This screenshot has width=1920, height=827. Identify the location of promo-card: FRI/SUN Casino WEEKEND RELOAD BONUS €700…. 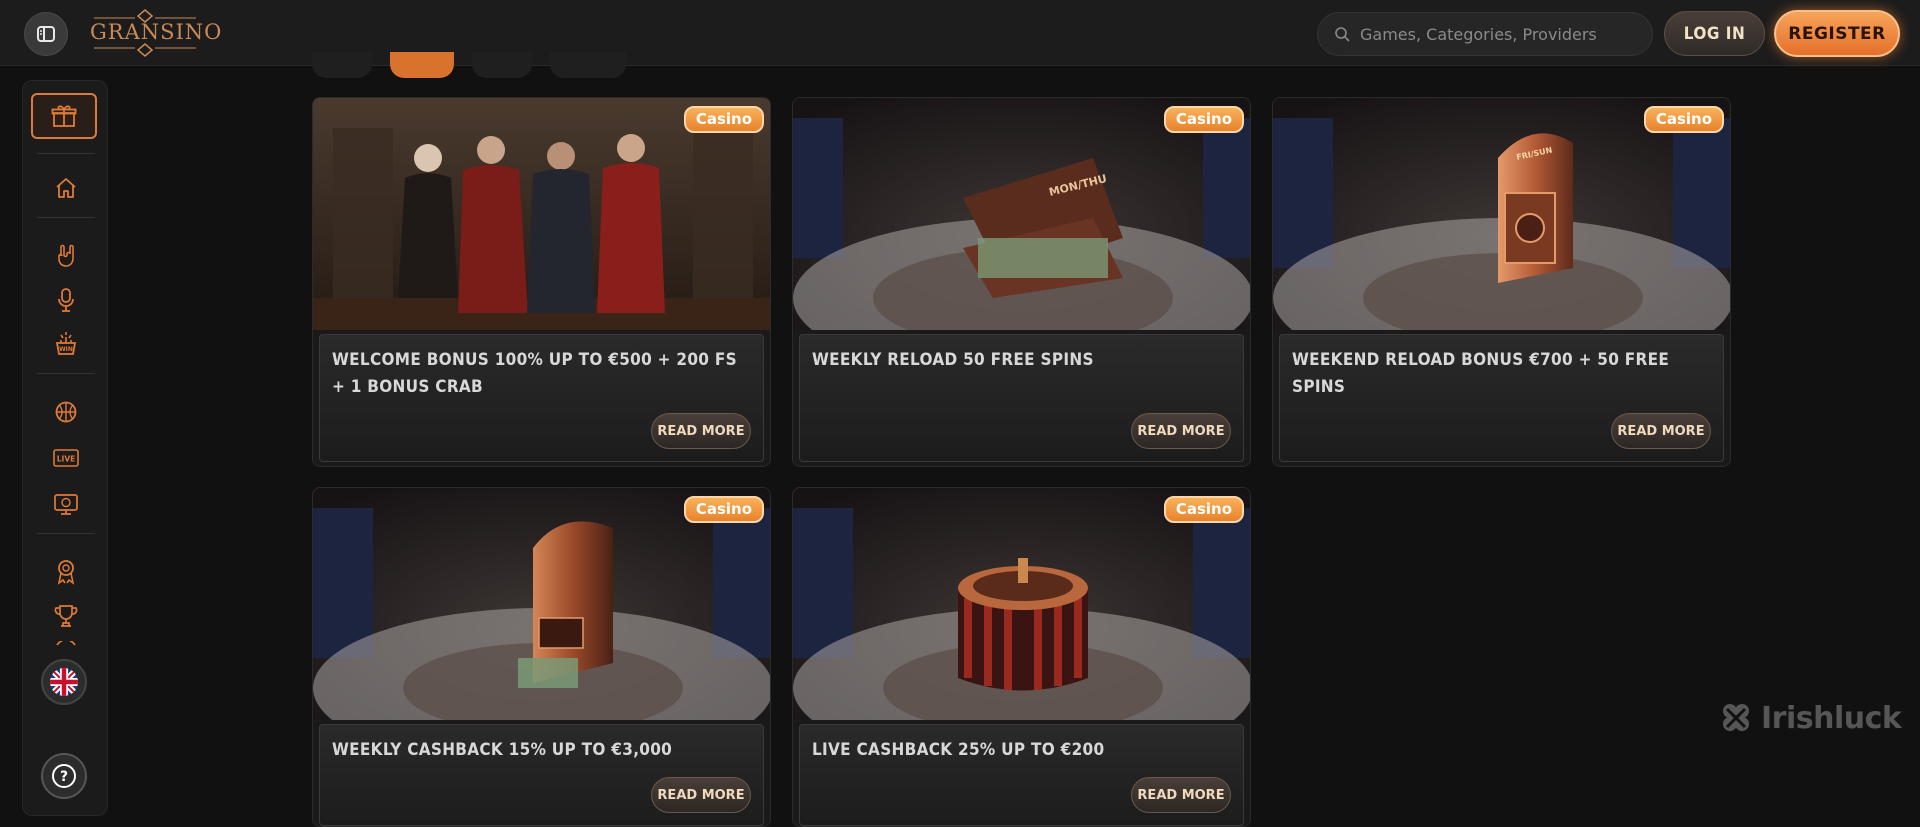
(1501, 282).